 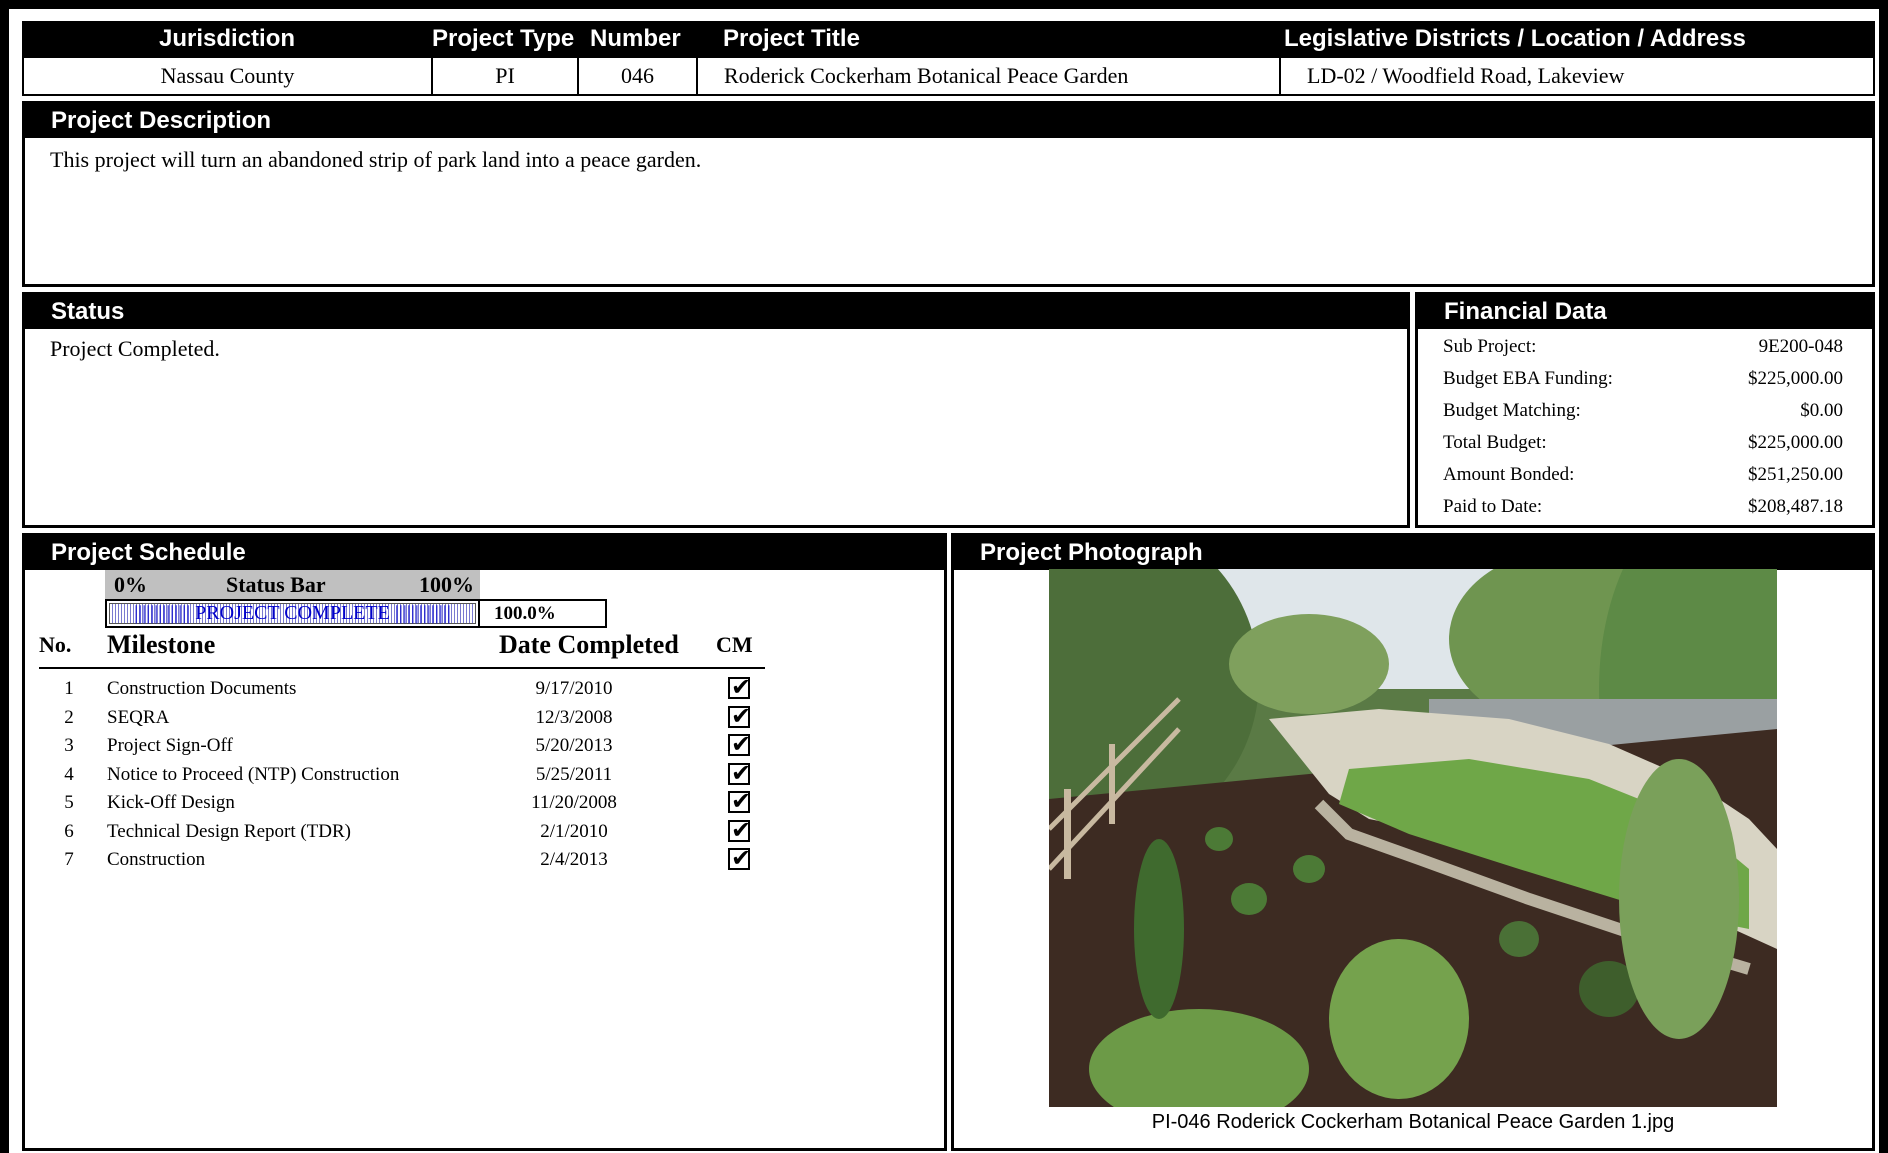 I want to click on milestone-date: 9/17/2010, so click(x=574, y=688).